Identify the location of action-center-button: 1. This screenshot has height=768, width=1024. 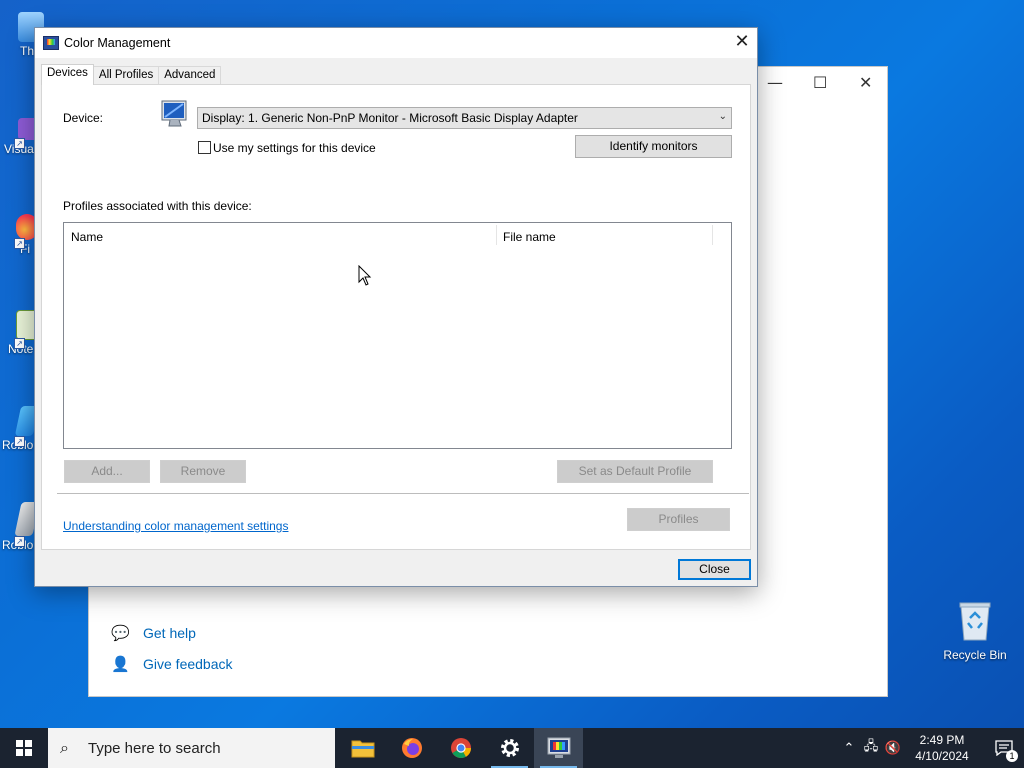
(1004, 748).